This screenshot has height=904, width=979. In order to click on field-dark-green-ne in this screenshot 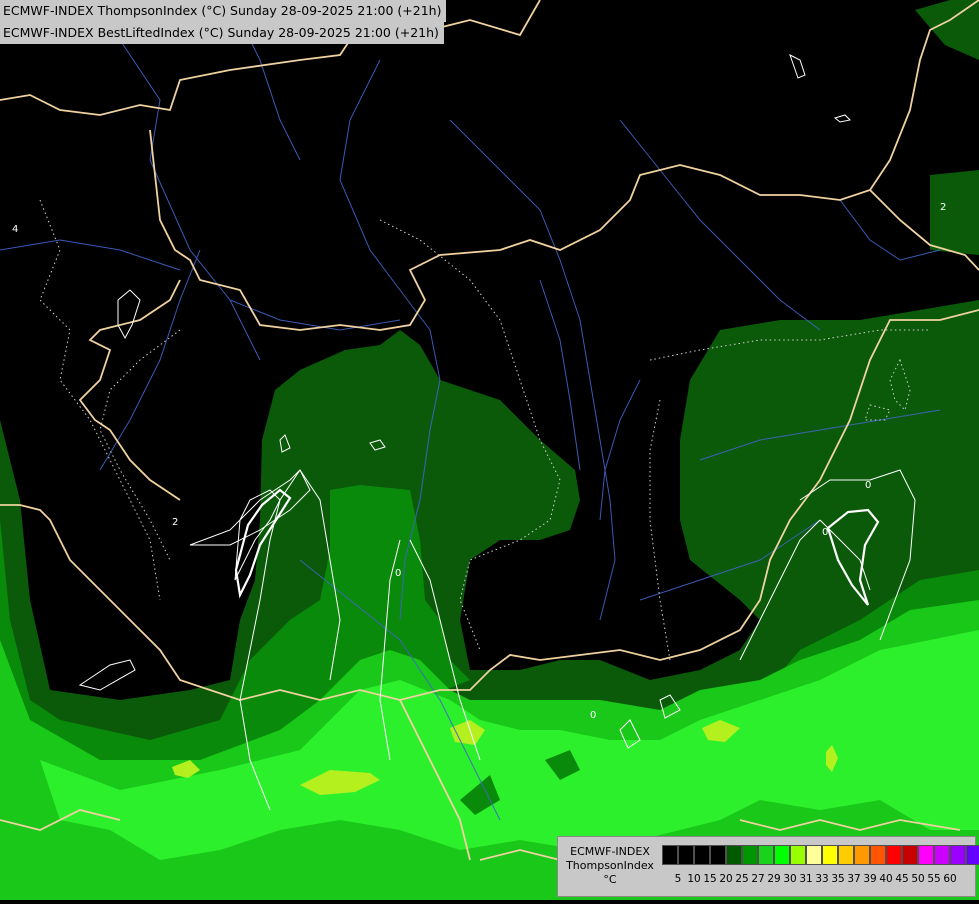, I will do `click(954, 212)`.